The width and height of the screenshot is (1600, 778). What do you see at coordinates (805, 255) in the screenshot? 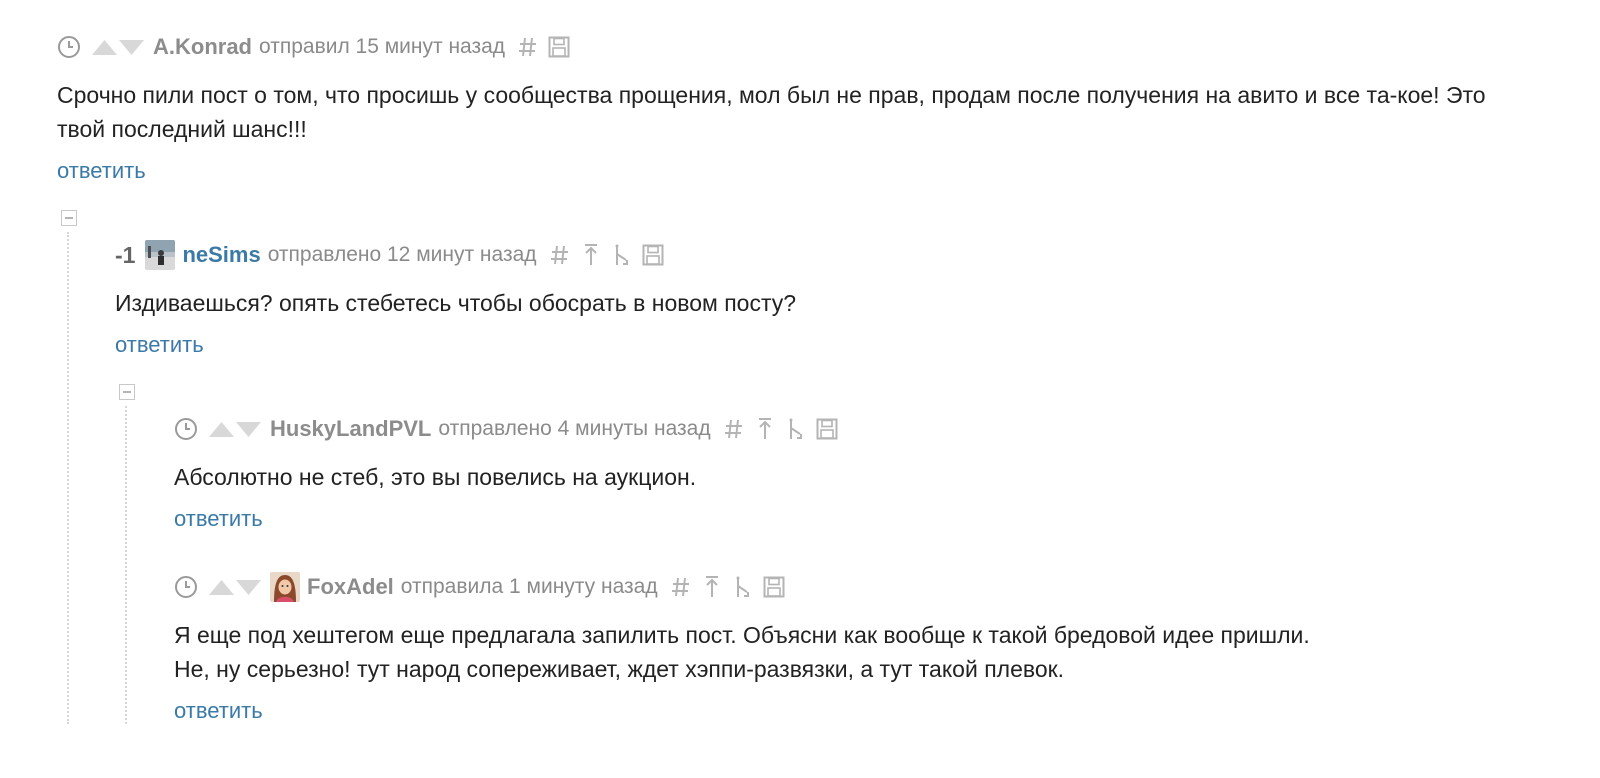
I see `comment-meta: -1 neSims отправлено 12 минут назад` at bounding box center [805, 255].